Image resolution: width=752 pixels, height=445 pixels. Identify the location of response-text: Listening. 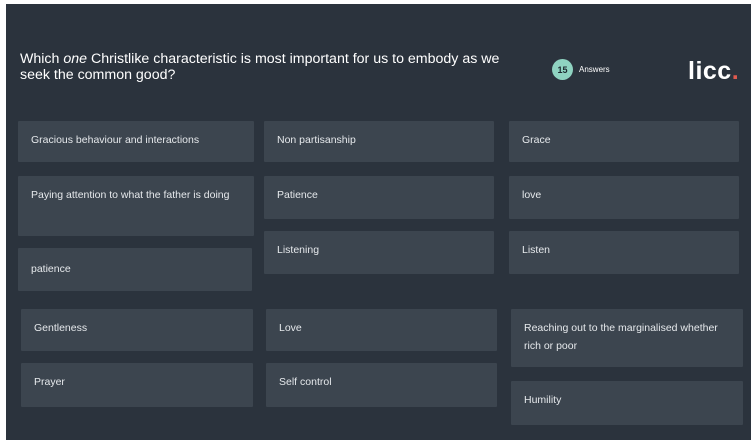
(298, 250).